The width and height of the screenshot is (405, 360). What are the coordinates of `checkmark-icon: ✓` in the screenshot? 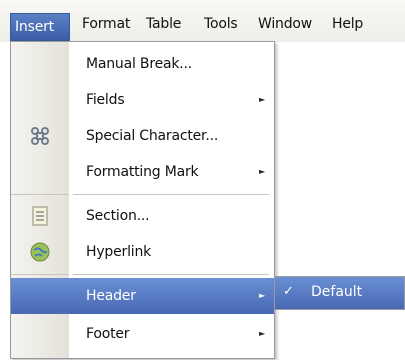 It's located at (288, 291).